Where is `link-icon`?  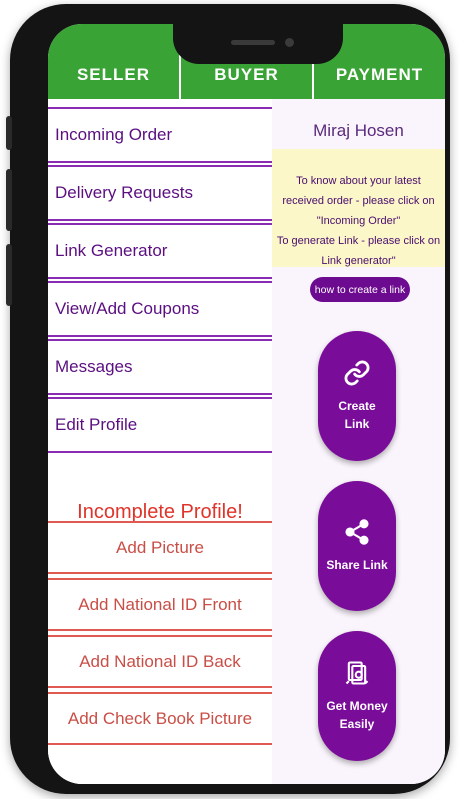 link-icon is located at coordinates (357, 373).